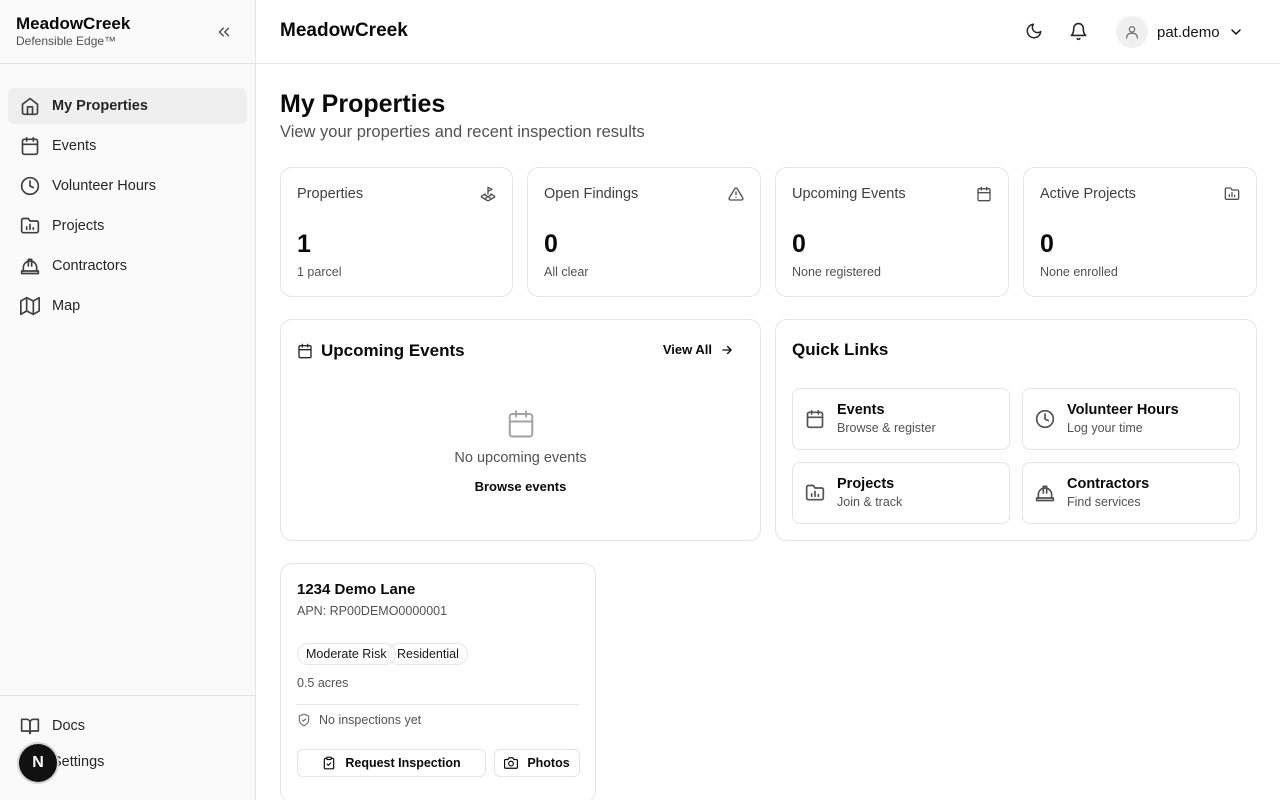 This screenshot has height=800, width=1280. What do you see at coordinates (1104, 502) in the screenshot?
I see `quick-link-subtitle: Find services` at bounding box center [1104, 502].